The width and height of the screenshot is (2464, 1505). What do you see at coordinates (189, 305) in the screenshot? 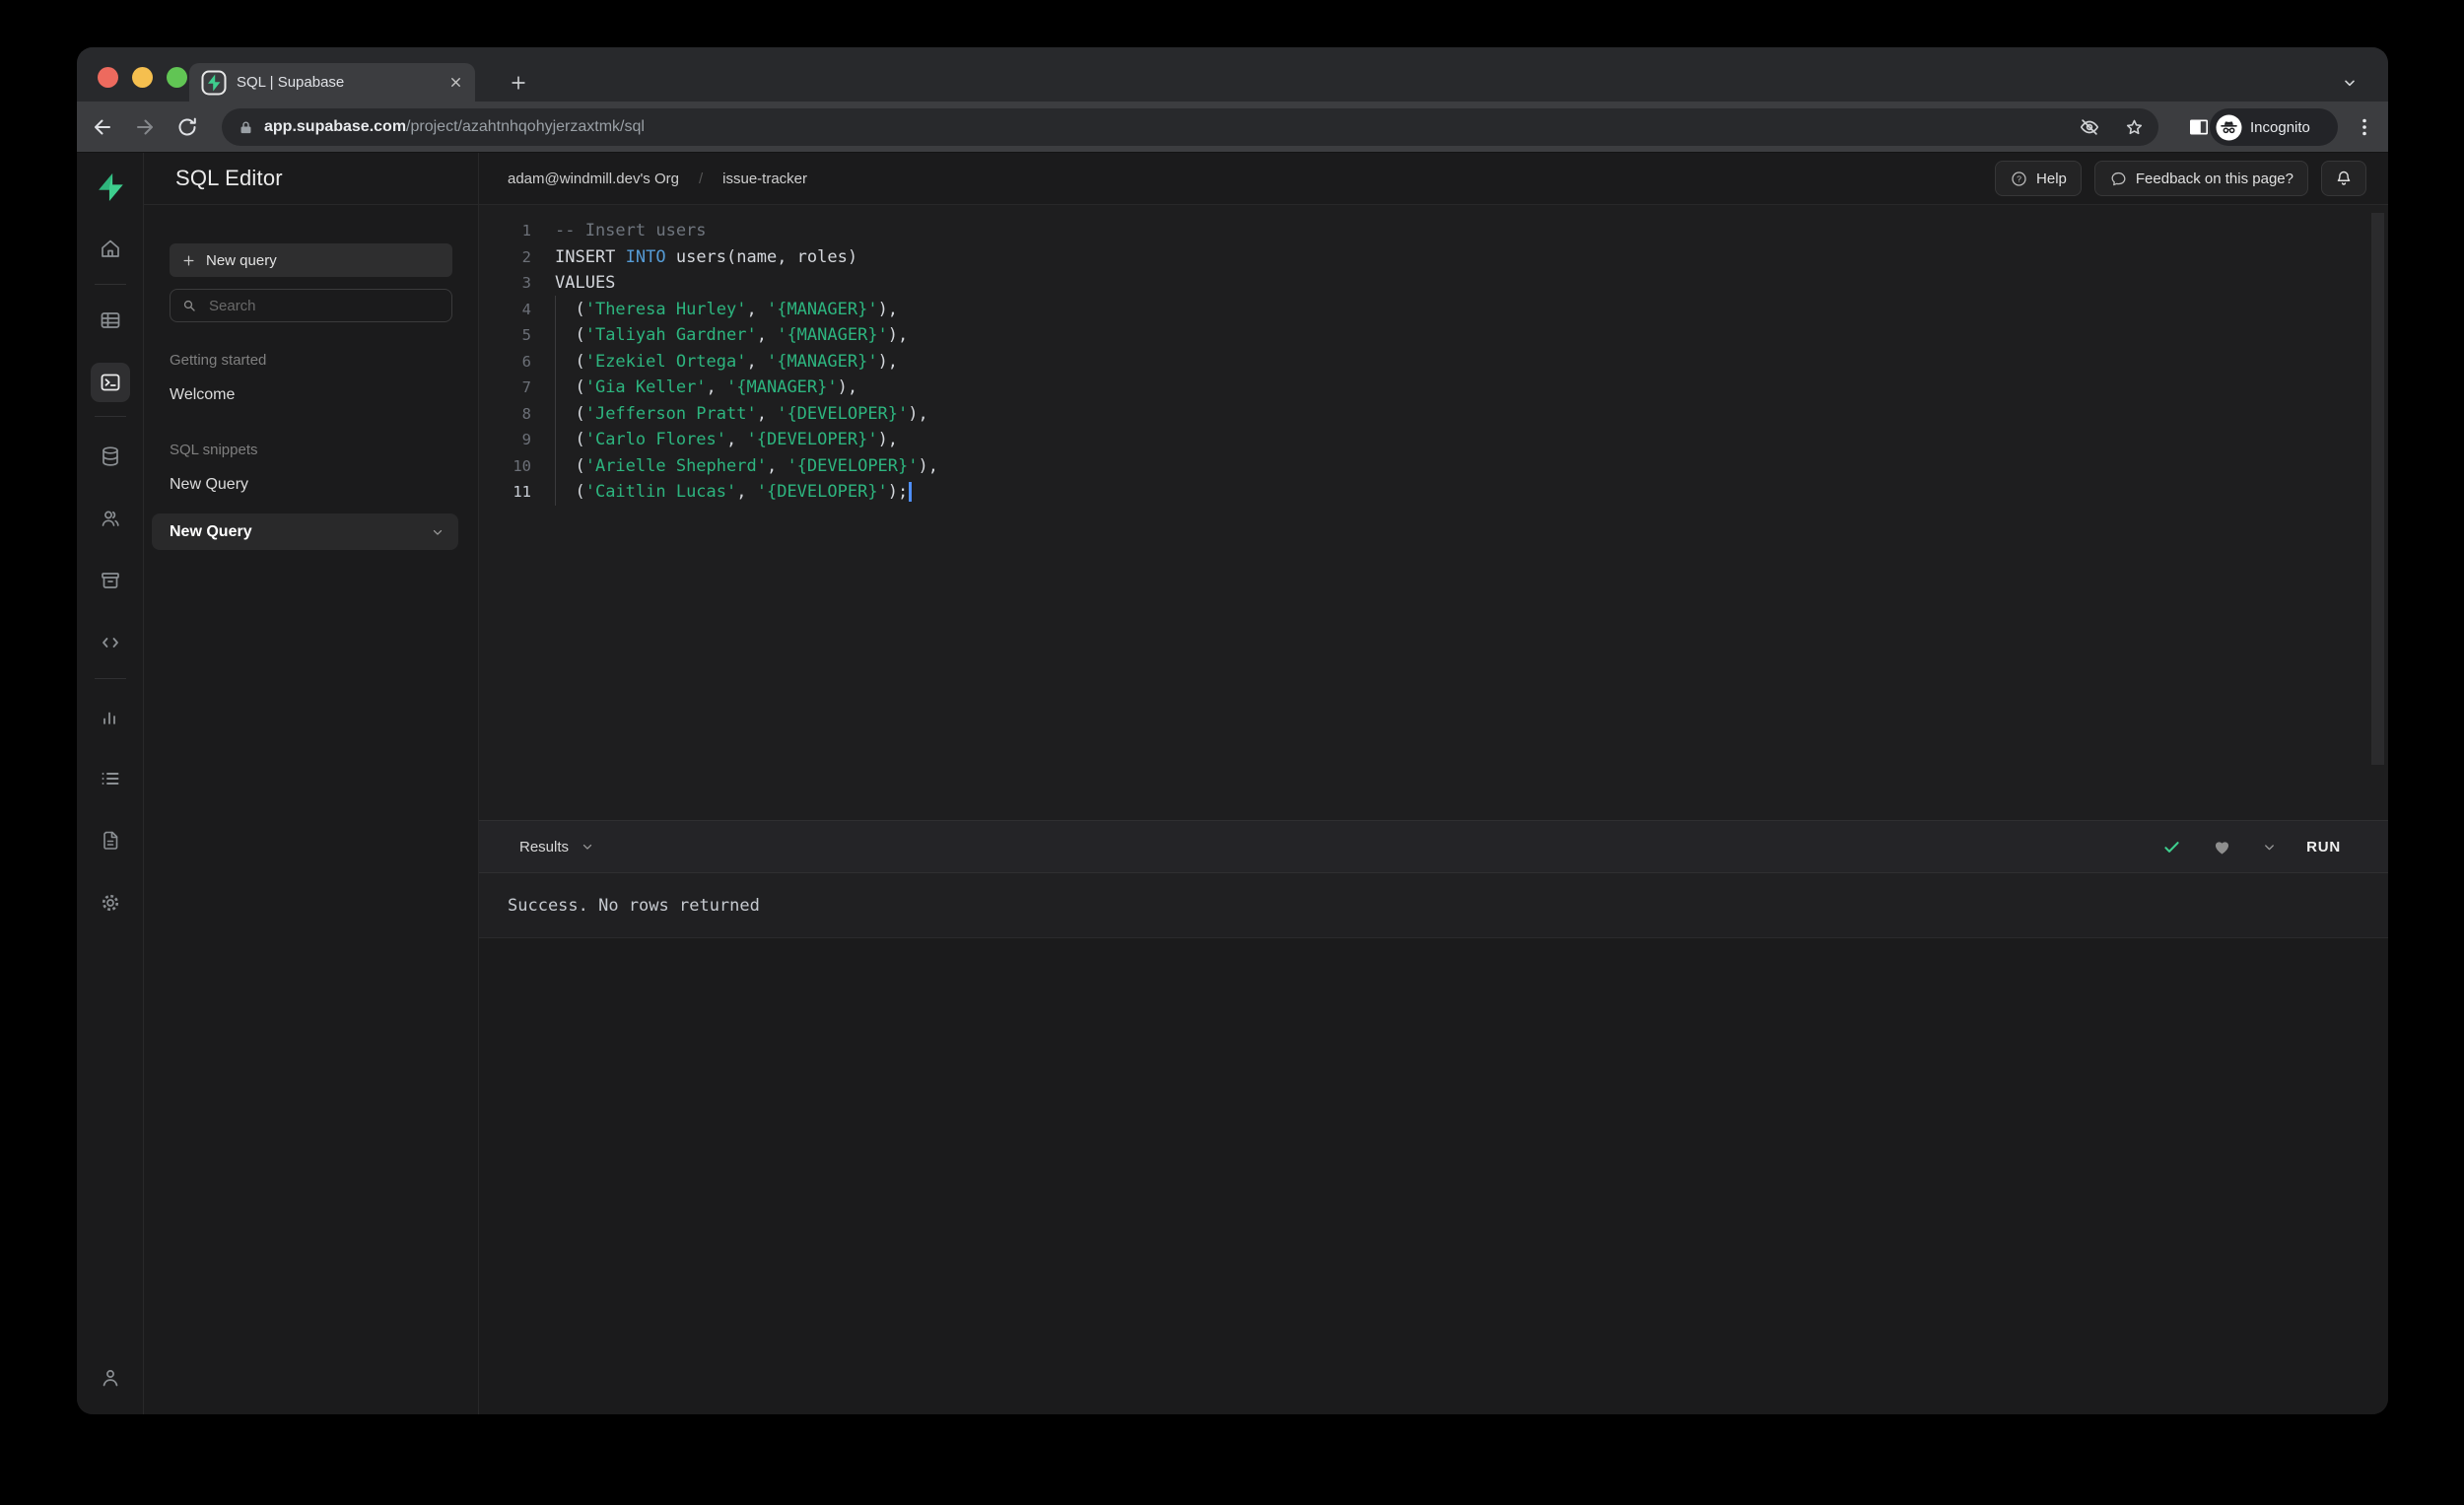
I see `search-icon` at bounding box center [189, 305].